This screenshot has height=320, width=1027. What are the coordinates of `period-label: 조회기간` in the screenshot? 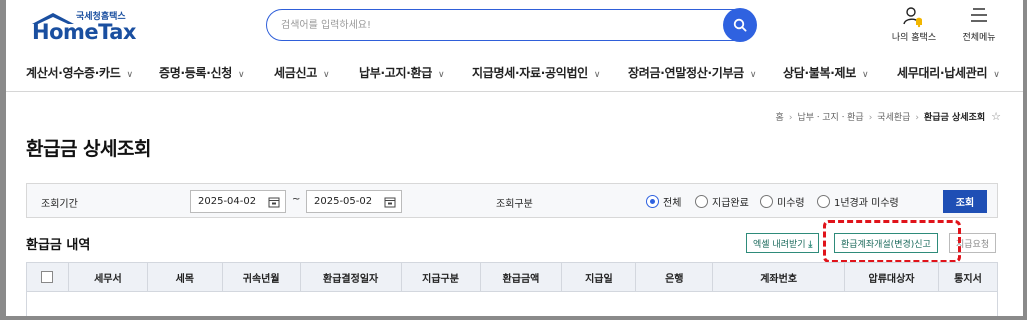 It's located at (59, 204).